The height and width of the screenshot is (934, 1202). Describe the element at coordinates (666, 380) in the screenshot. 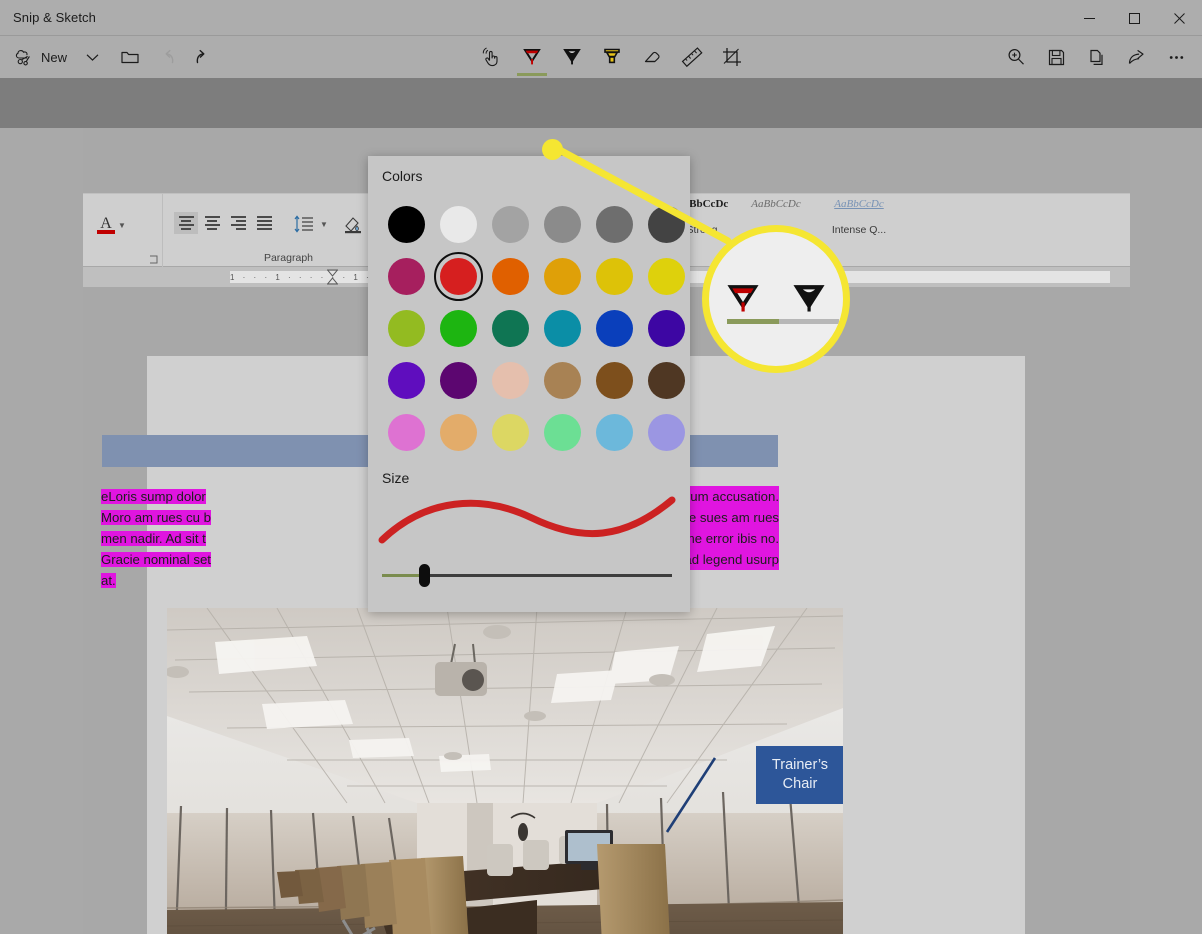

I see `color-swatch-dark-brown` at that location.